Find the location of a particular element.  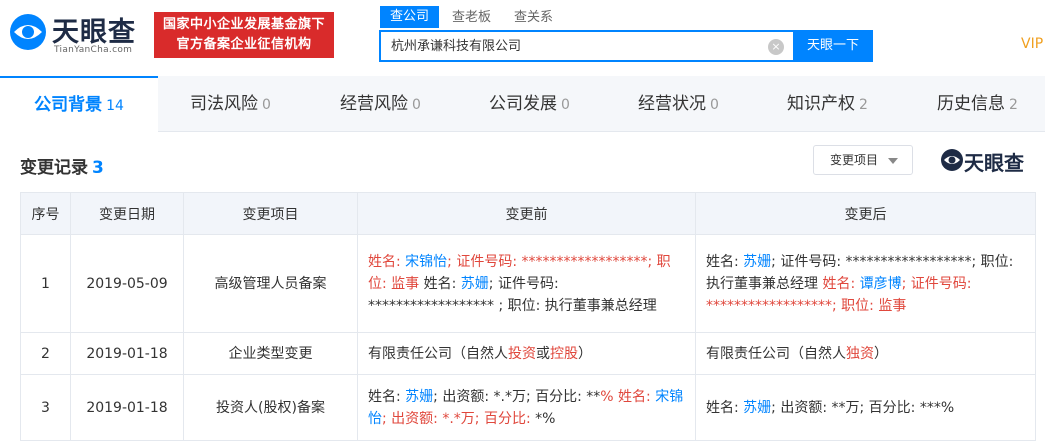

cell-after: 姓名: 苏姗; 出资额: **万; 百分比: ***% is located at coordinates (865, 407).